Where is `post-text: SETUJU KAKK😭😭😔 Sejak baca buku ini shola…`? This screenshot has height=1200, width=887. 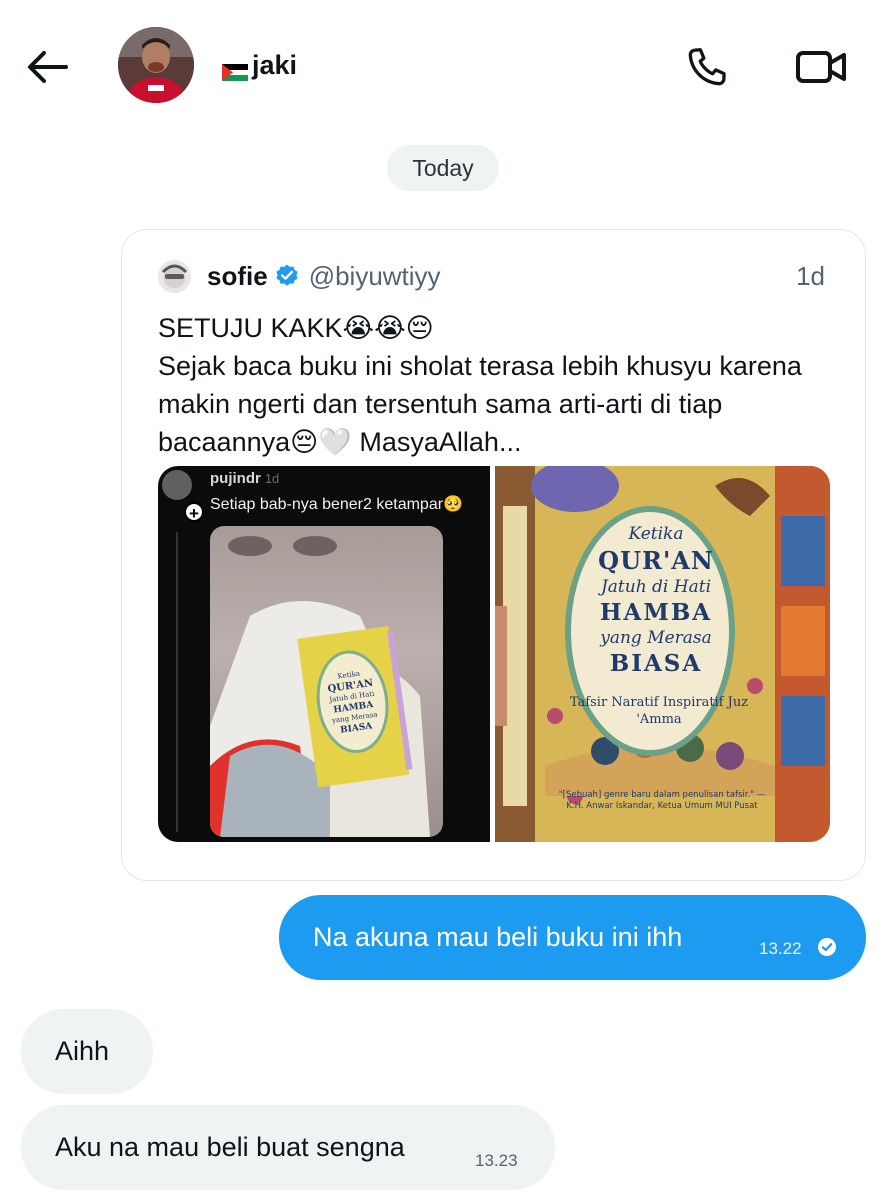
post-text: SETUJU KAKK😭😭😔 Sejak baca buku ini shola… is located at coordinates (480, 385).